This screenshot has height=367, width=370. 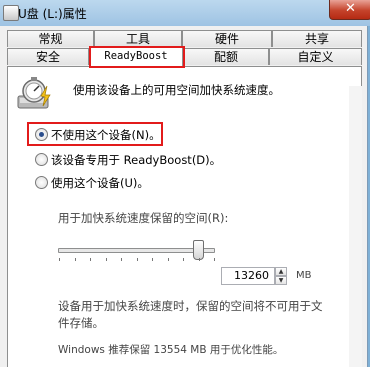 What do you see at coordinates (281, 280) in the screenshot?
I see `spin-down-button: ▼` at bounding box center [281, 280].